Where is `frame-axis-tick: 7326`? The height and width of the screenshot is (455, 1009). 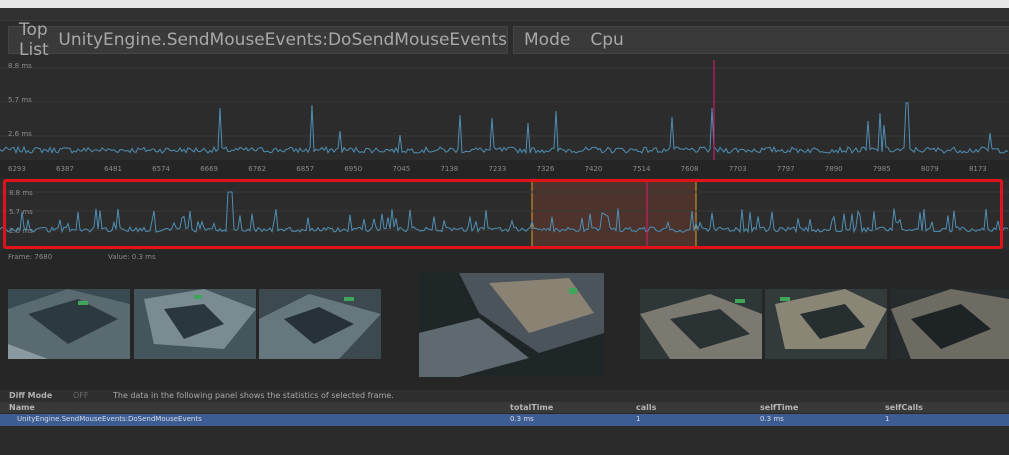
frame-axis-tick: 7326 is located at coordinates (545, 169).